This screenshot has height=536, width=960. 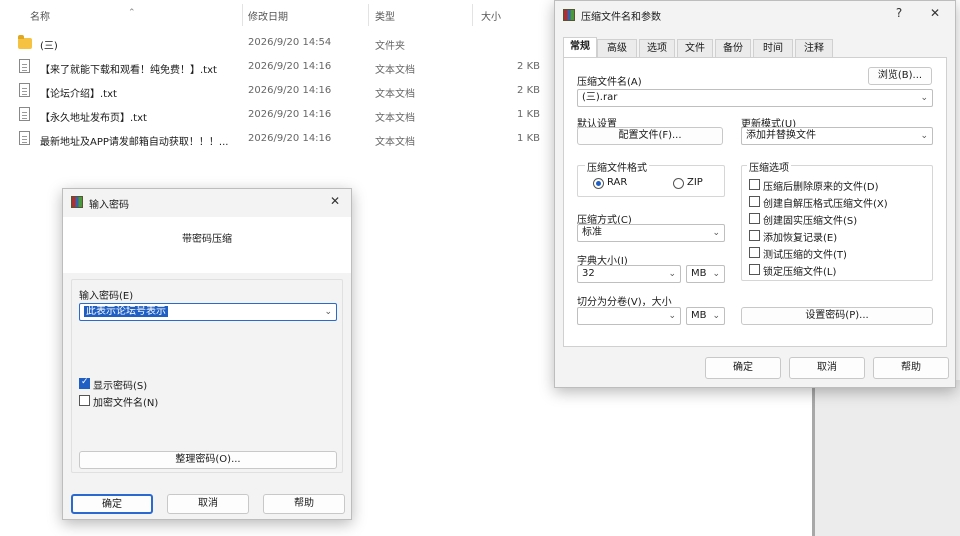 I want to click on format-zip-radio, so click(x=678, y=183).